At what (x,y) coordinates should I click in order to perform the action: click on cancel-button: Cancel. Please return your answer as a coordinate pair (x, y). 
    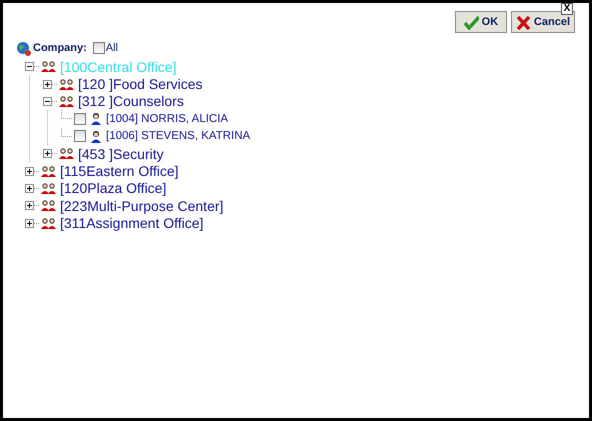
    Looking at the image, I should click on (542, 22).